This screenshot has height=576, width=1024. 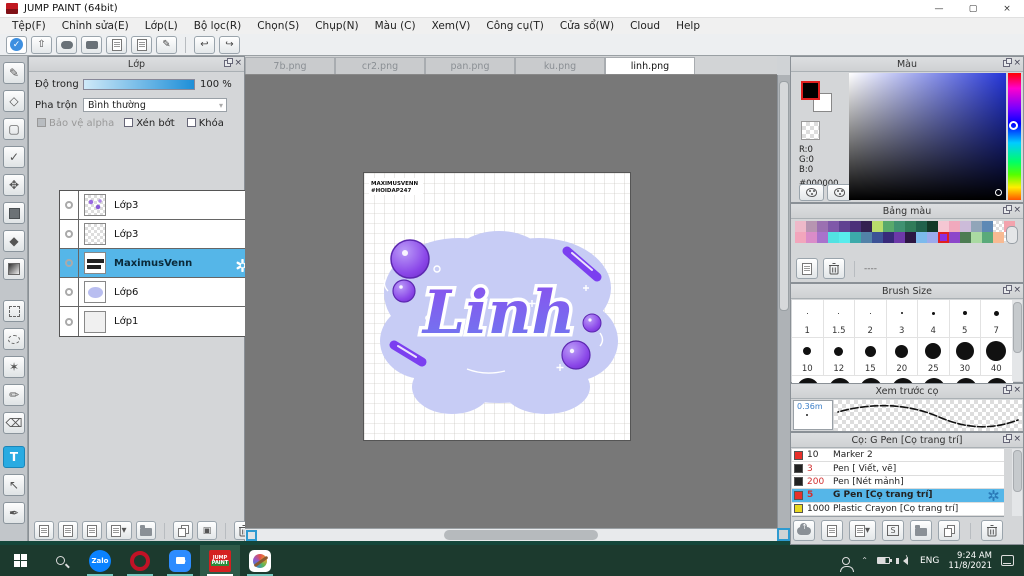 I want to click on menu-chon: Chọn(S), so click(x=278, y=26).